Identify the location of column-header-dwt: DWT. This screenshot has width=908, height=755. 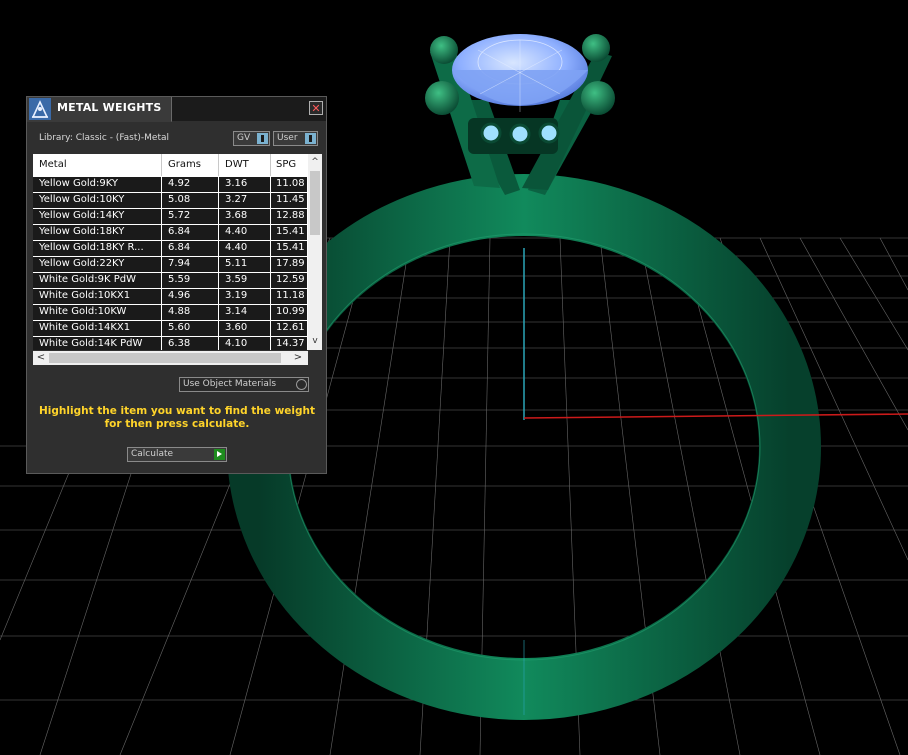
(237, 164).